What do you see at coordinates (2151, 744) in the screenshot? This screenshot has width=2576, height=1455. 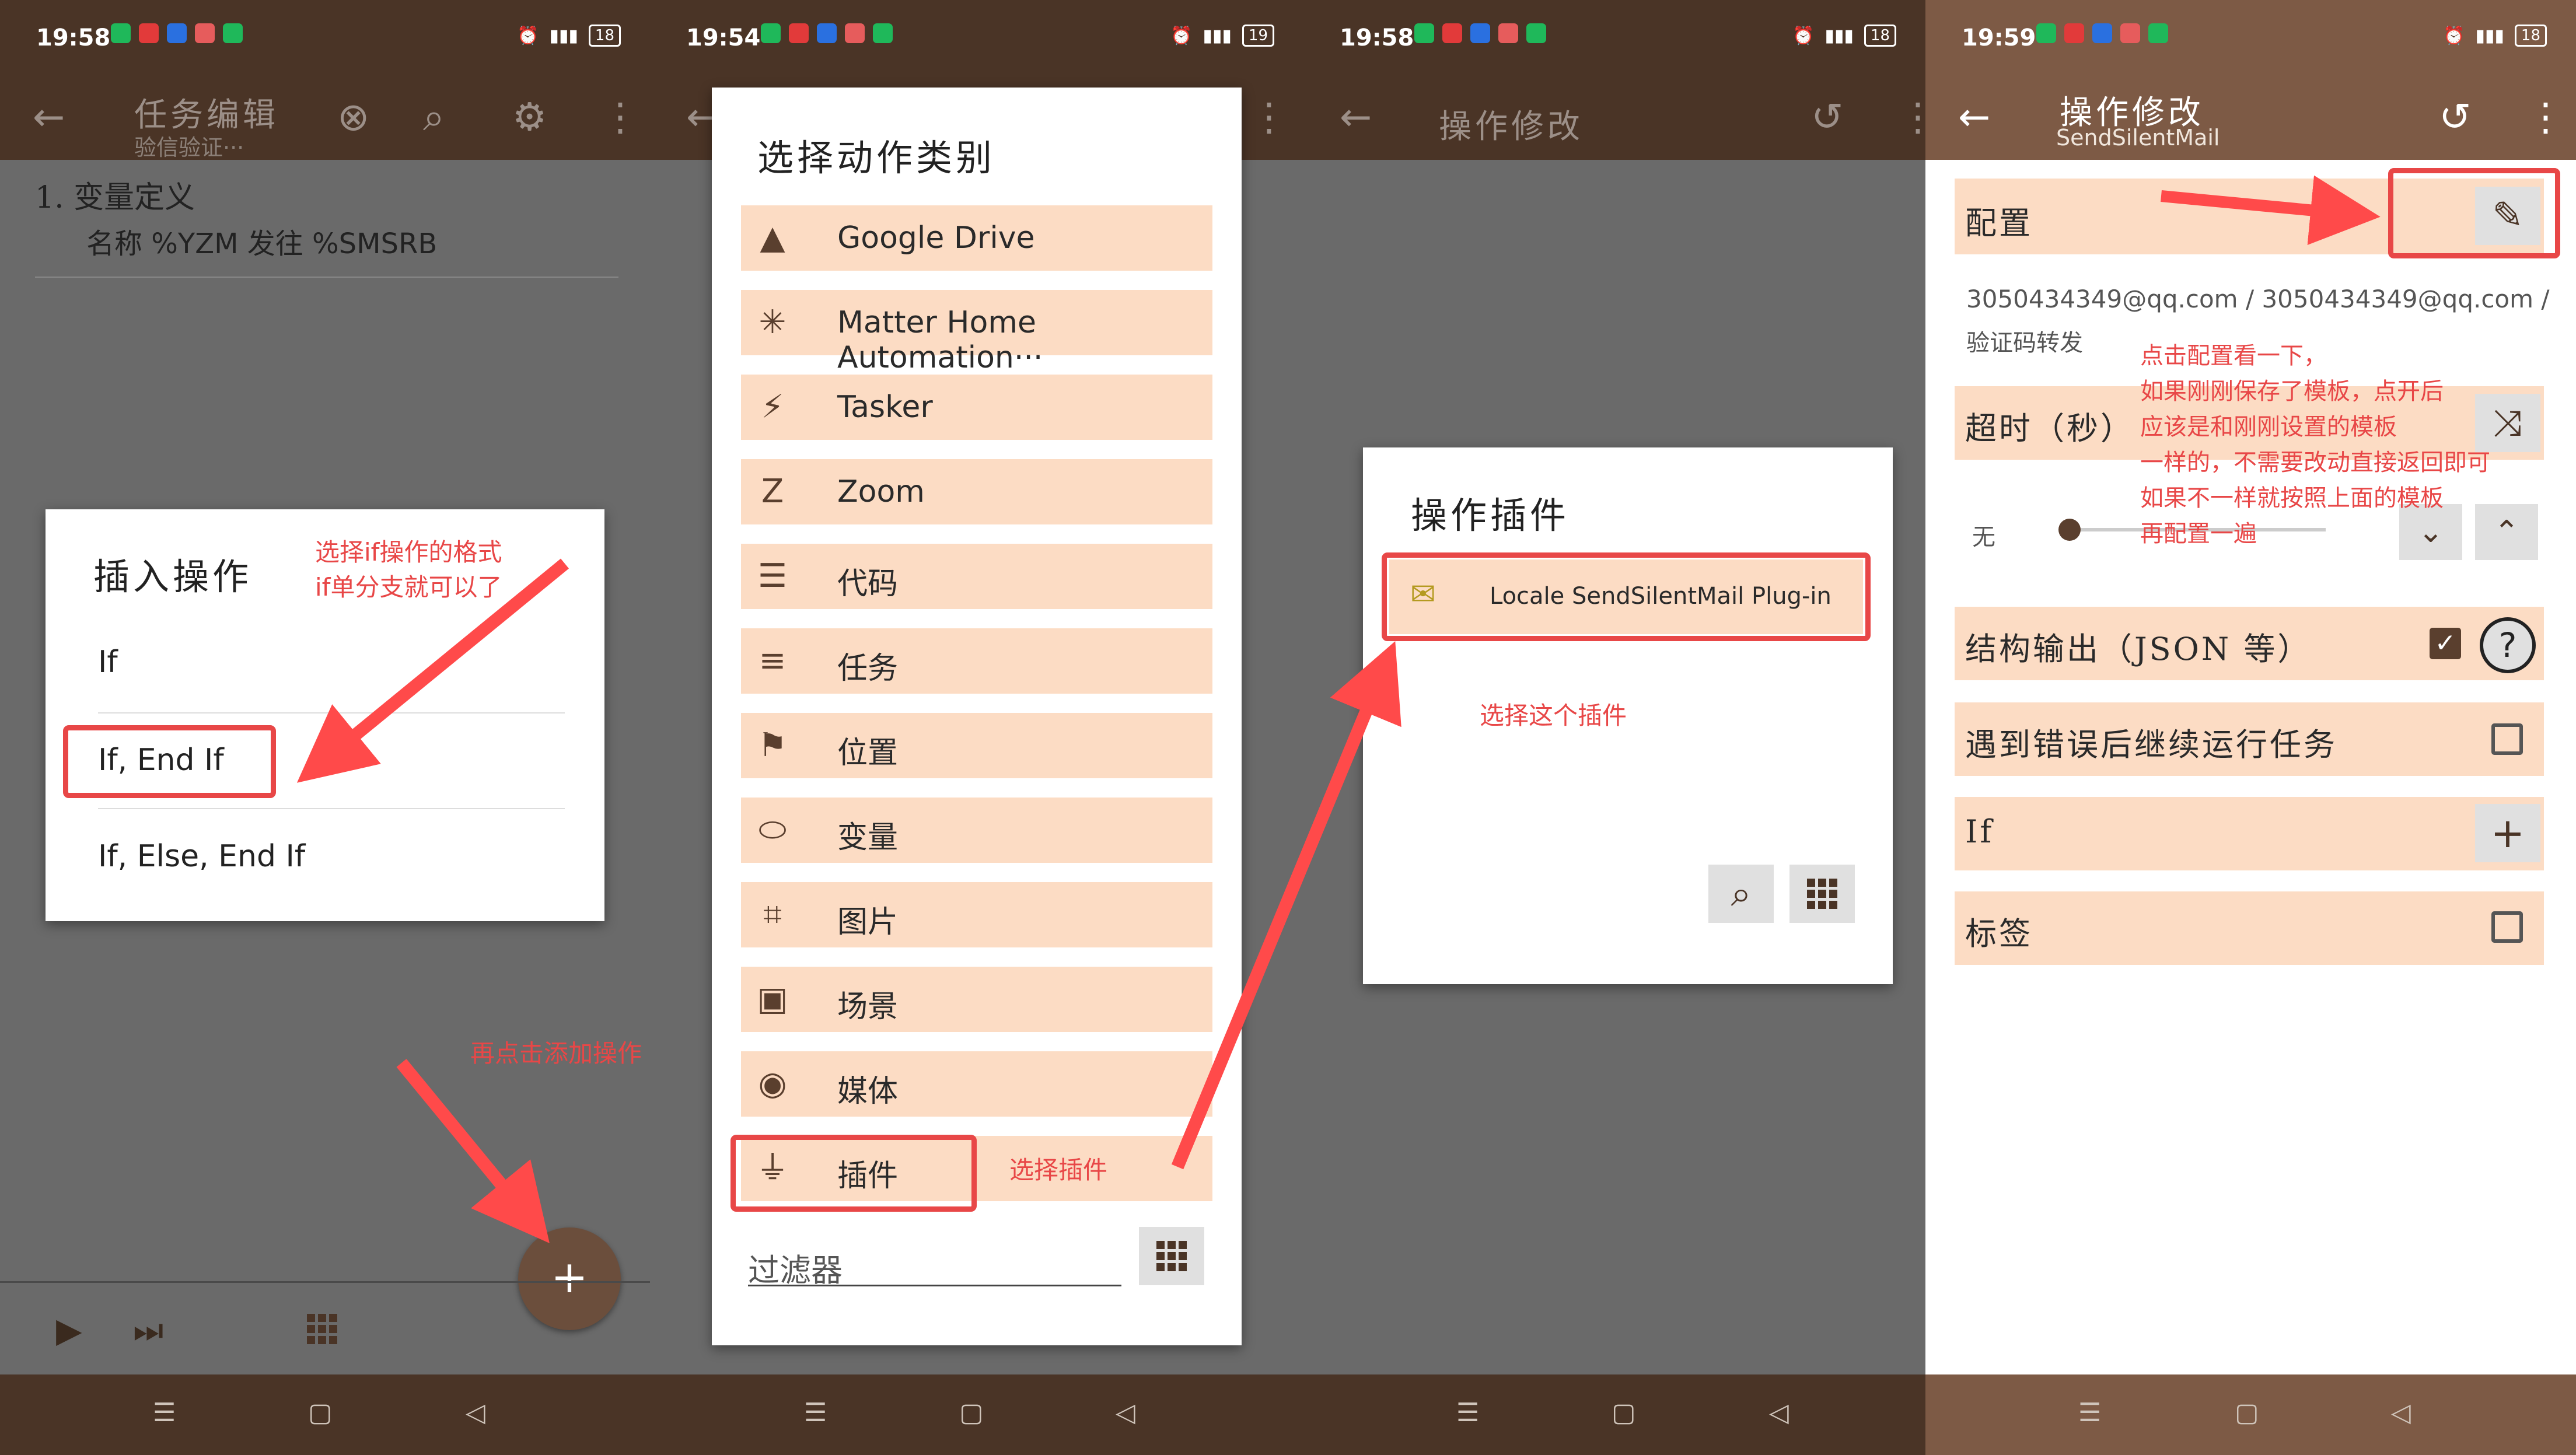 I see `continue-on-error-label: 遇到错误后继续运行任务` at bounding box center [2151, 744].